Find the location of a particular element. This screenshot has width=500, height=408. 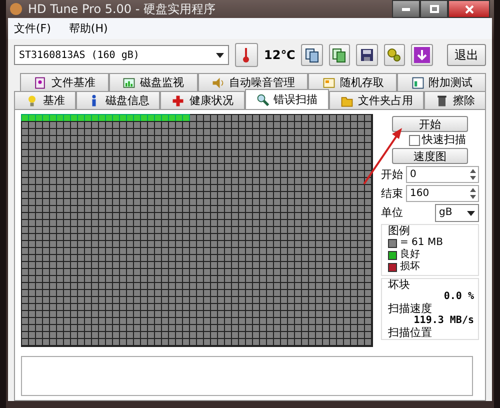

tab: 文件基准 is located at coordinates (64, 82).